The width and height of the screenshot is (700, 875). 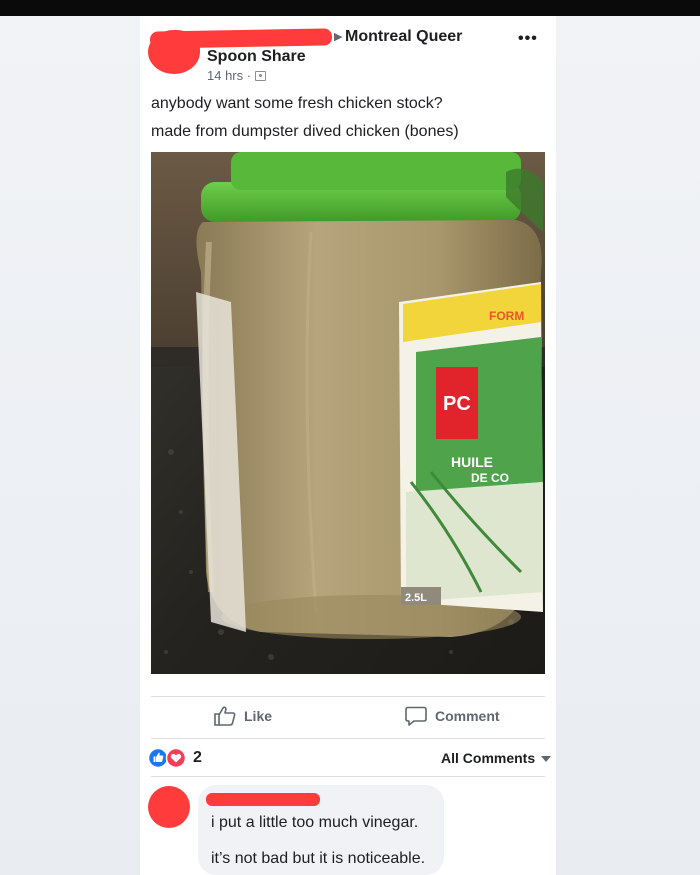 What do you see at coordinates (348, 776) in the screenshot?
I see `divider-comments` at bounding box center [348, 776].